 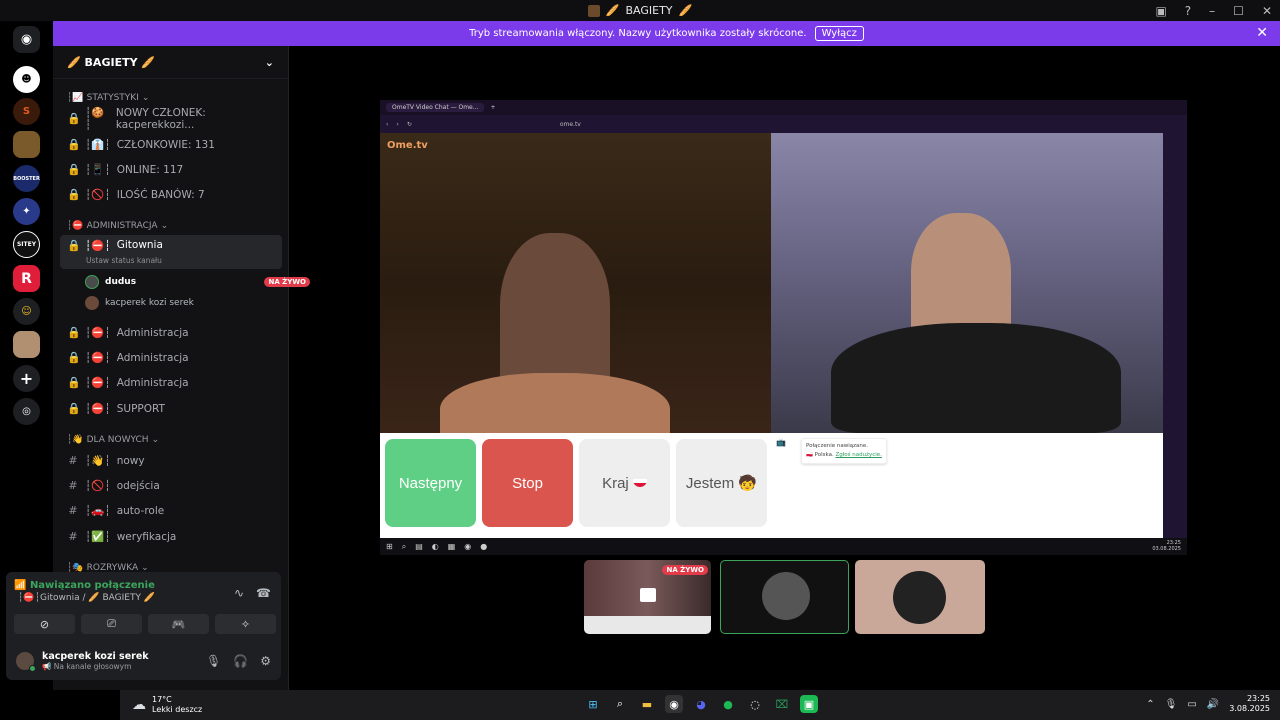 I want to click on user-name: kacperek kozi serek, so click(x=95, y=656).